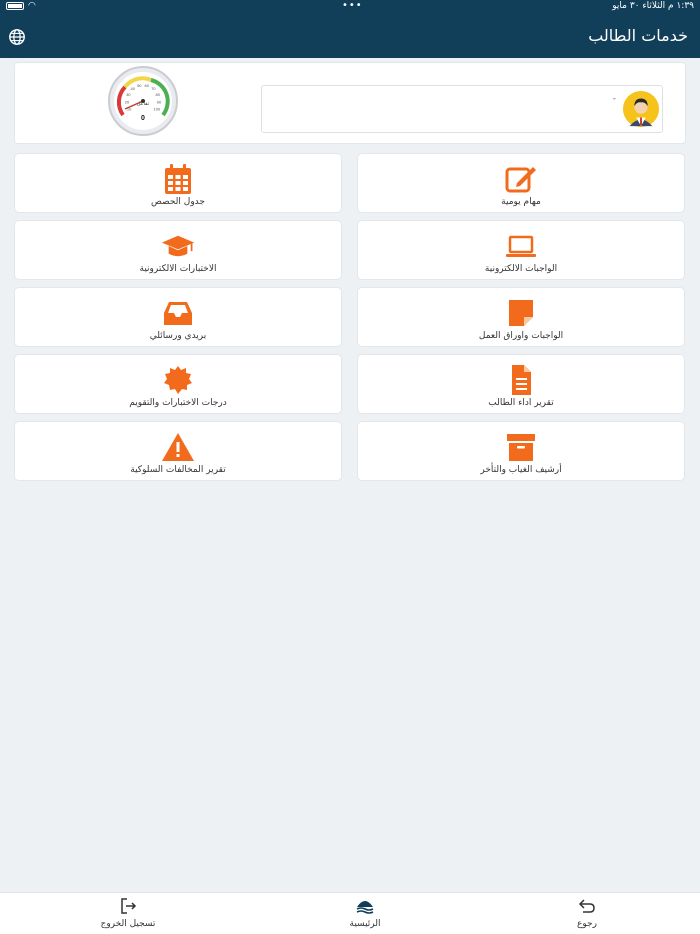 Image resolution: width=700 pixels, height=934 pixels. I want to click on inbox-icon, so click(178, 313).